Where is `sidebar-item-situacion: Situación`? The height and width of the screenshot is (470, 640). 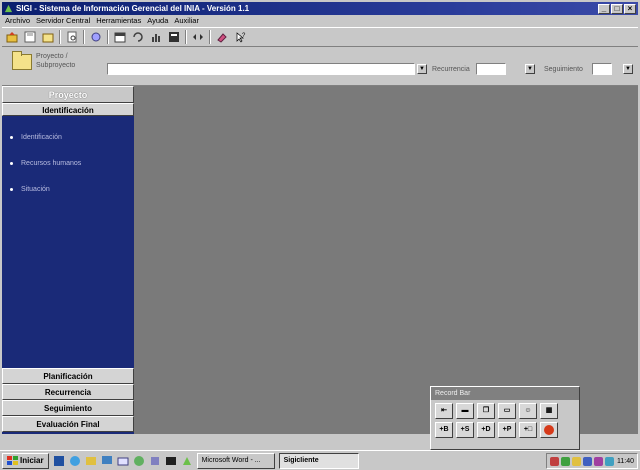 sidebar-item-situacion: Situación is located at coordinates (68, 189).